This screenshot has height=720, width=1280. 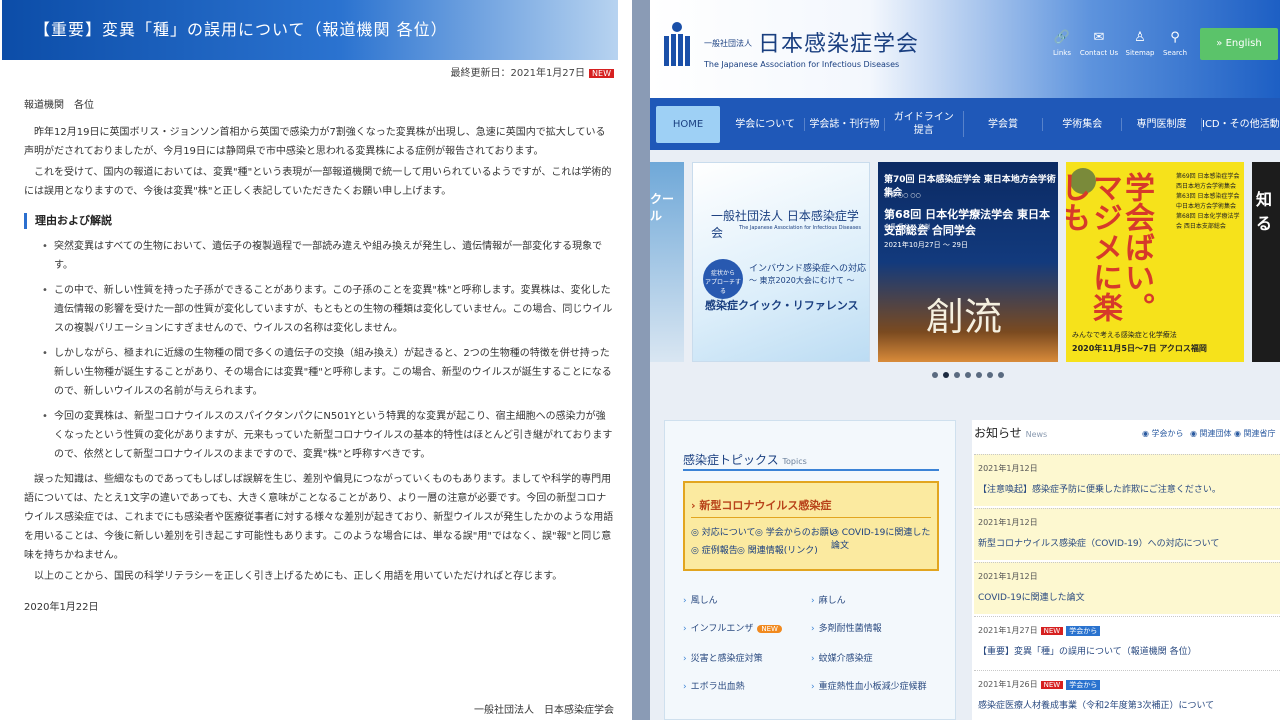 I want to click on document-date: 2020年1月22日, so click(x=61, y=607).